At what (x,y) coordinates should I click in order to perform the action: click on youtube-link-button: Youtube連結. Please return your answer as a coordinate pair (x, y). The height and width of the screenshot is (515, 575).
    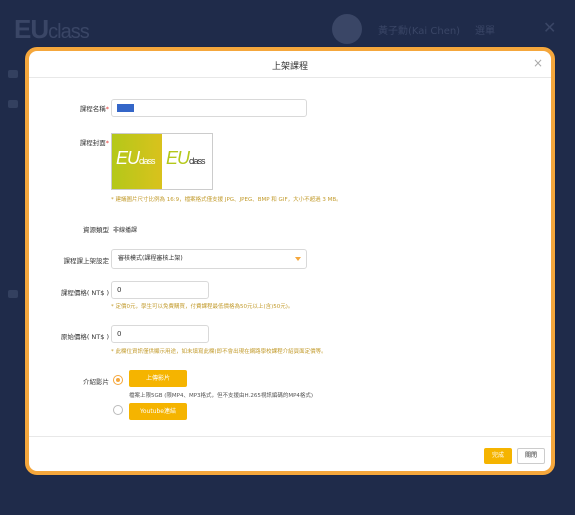
    Looking at the image, I should click on (158, 411).